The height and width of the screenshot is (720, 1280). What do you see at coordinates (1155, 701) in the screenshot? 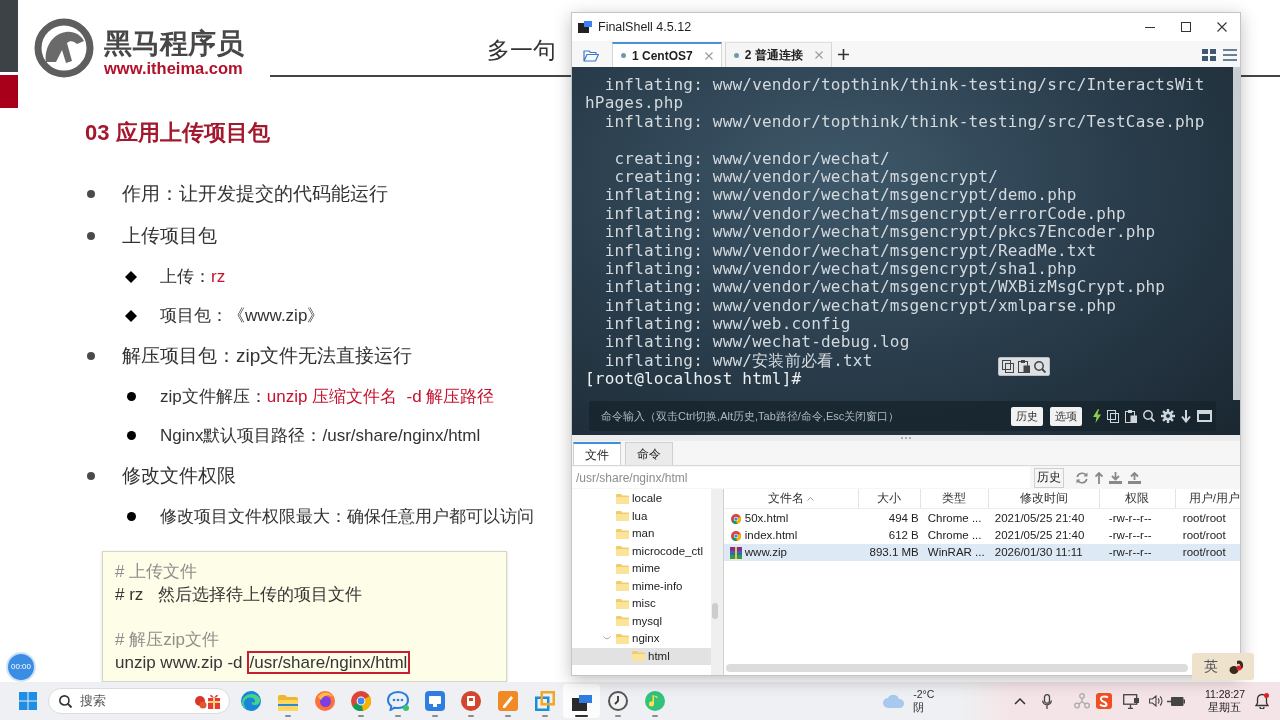
I see `speaker-icon` at bounding box center [1155, 701].